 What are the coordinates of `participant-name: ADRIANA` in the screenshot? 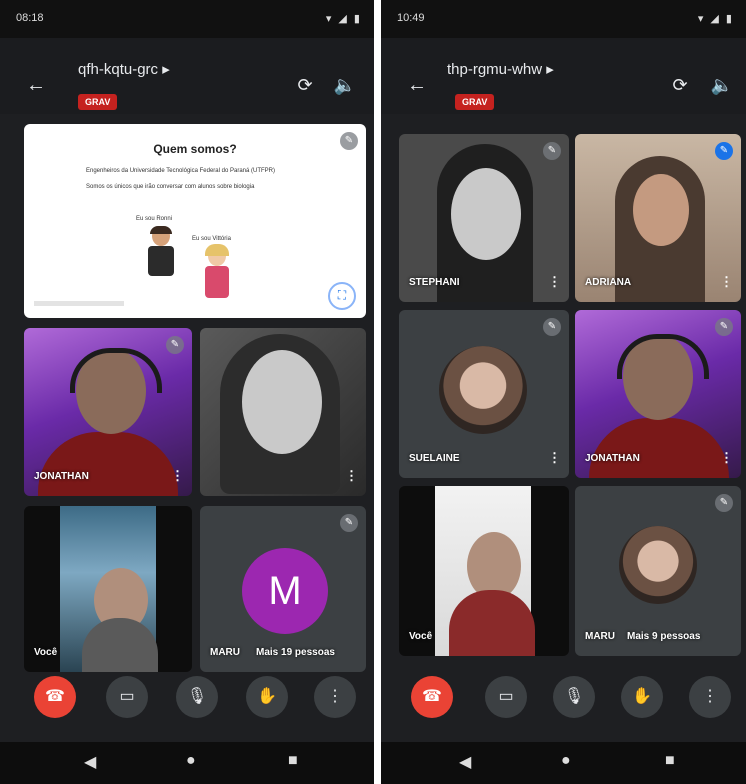 It's located at (608, 282).